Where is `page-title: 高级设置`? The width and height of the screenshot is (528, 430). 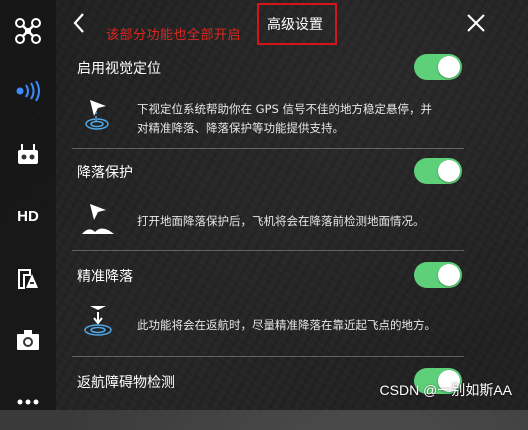
page-title: 高级设置 is located at coordinates (295, 25).